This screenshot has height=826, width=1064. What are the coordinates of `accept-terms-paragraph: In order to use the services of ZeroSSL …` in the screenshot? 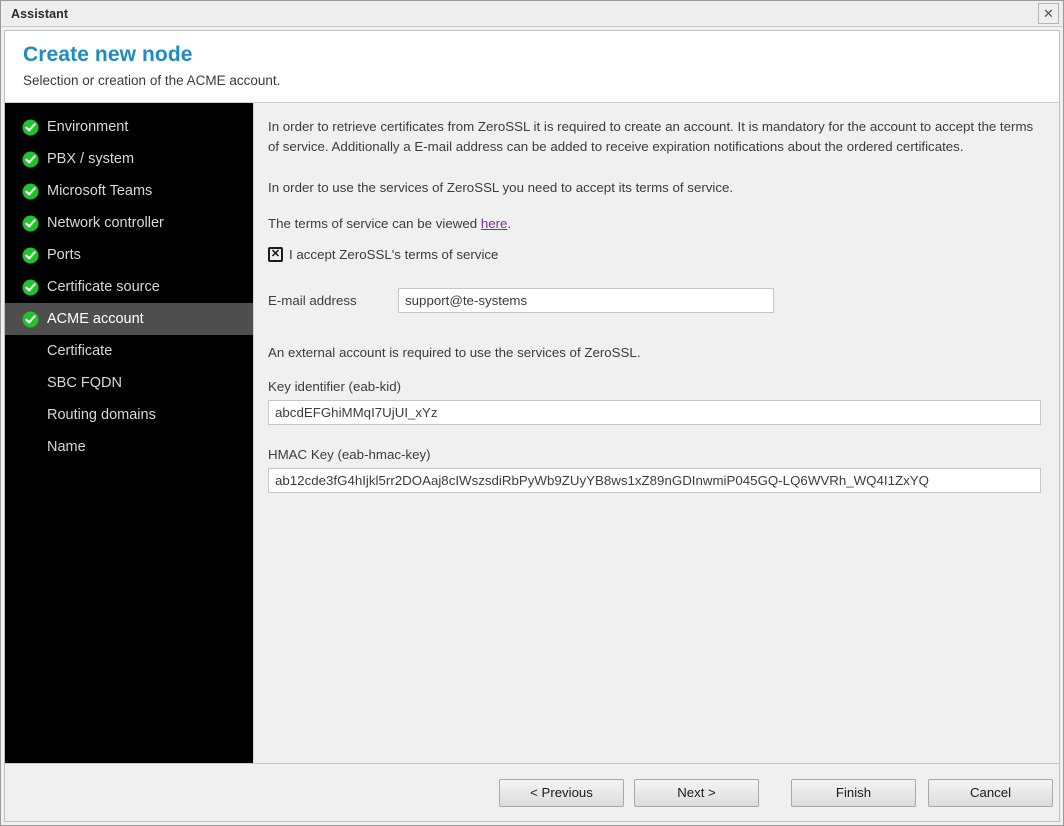 It's located at (501, 188).